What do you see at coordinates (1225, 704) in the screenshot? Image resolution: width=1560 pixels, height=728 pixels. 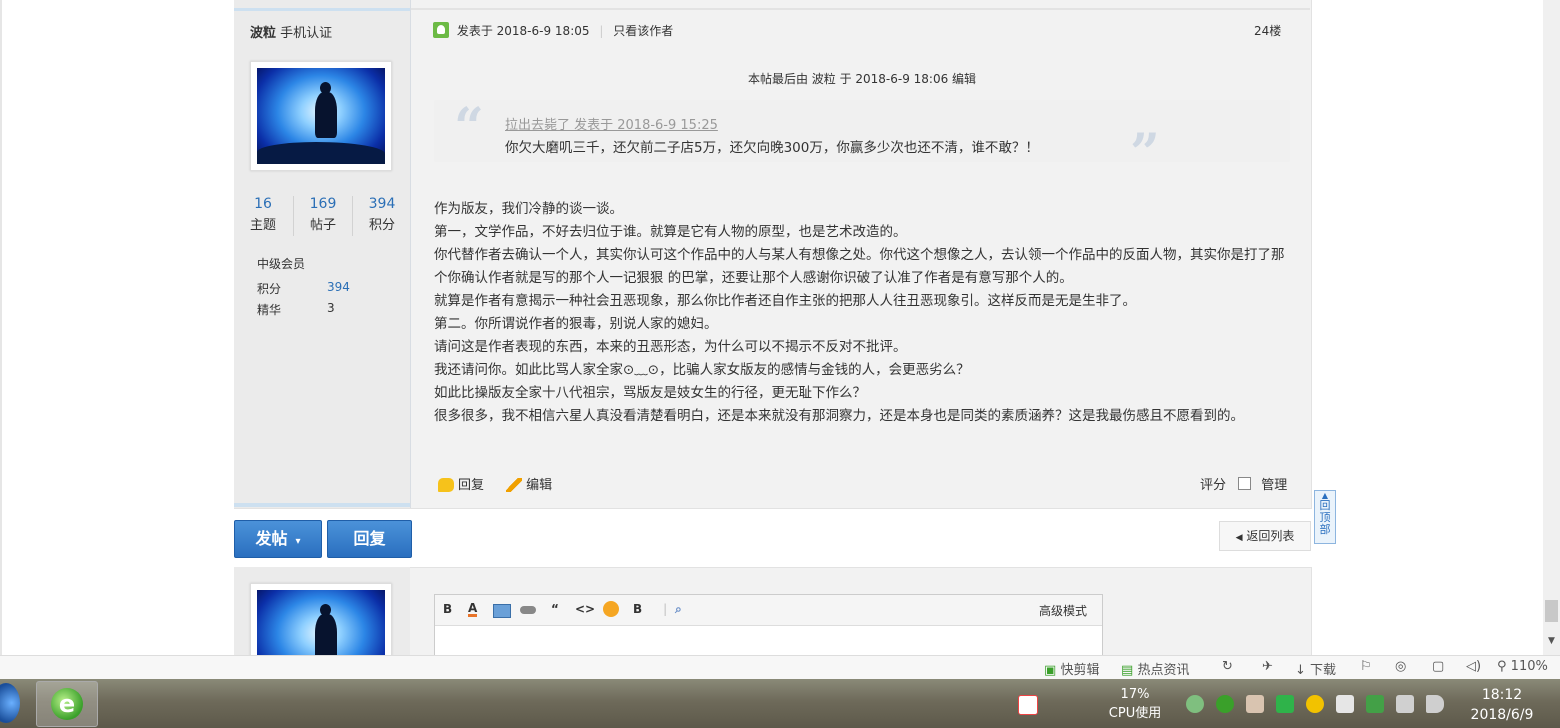 I see `security-e-icon` at bounding box center [1225, 704].